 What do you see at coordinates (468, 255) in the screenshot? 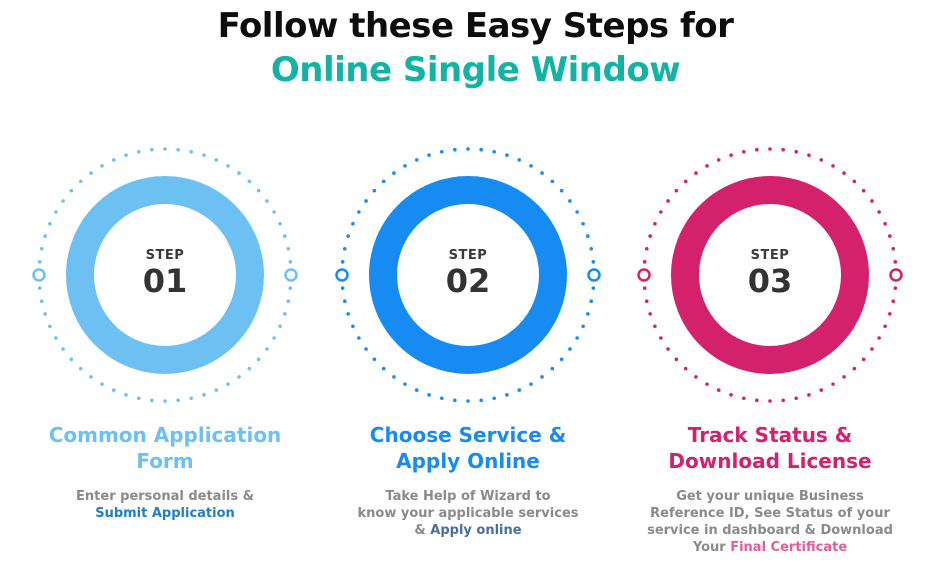
I see `step-label: STEP` at bounding box center [468, 255].